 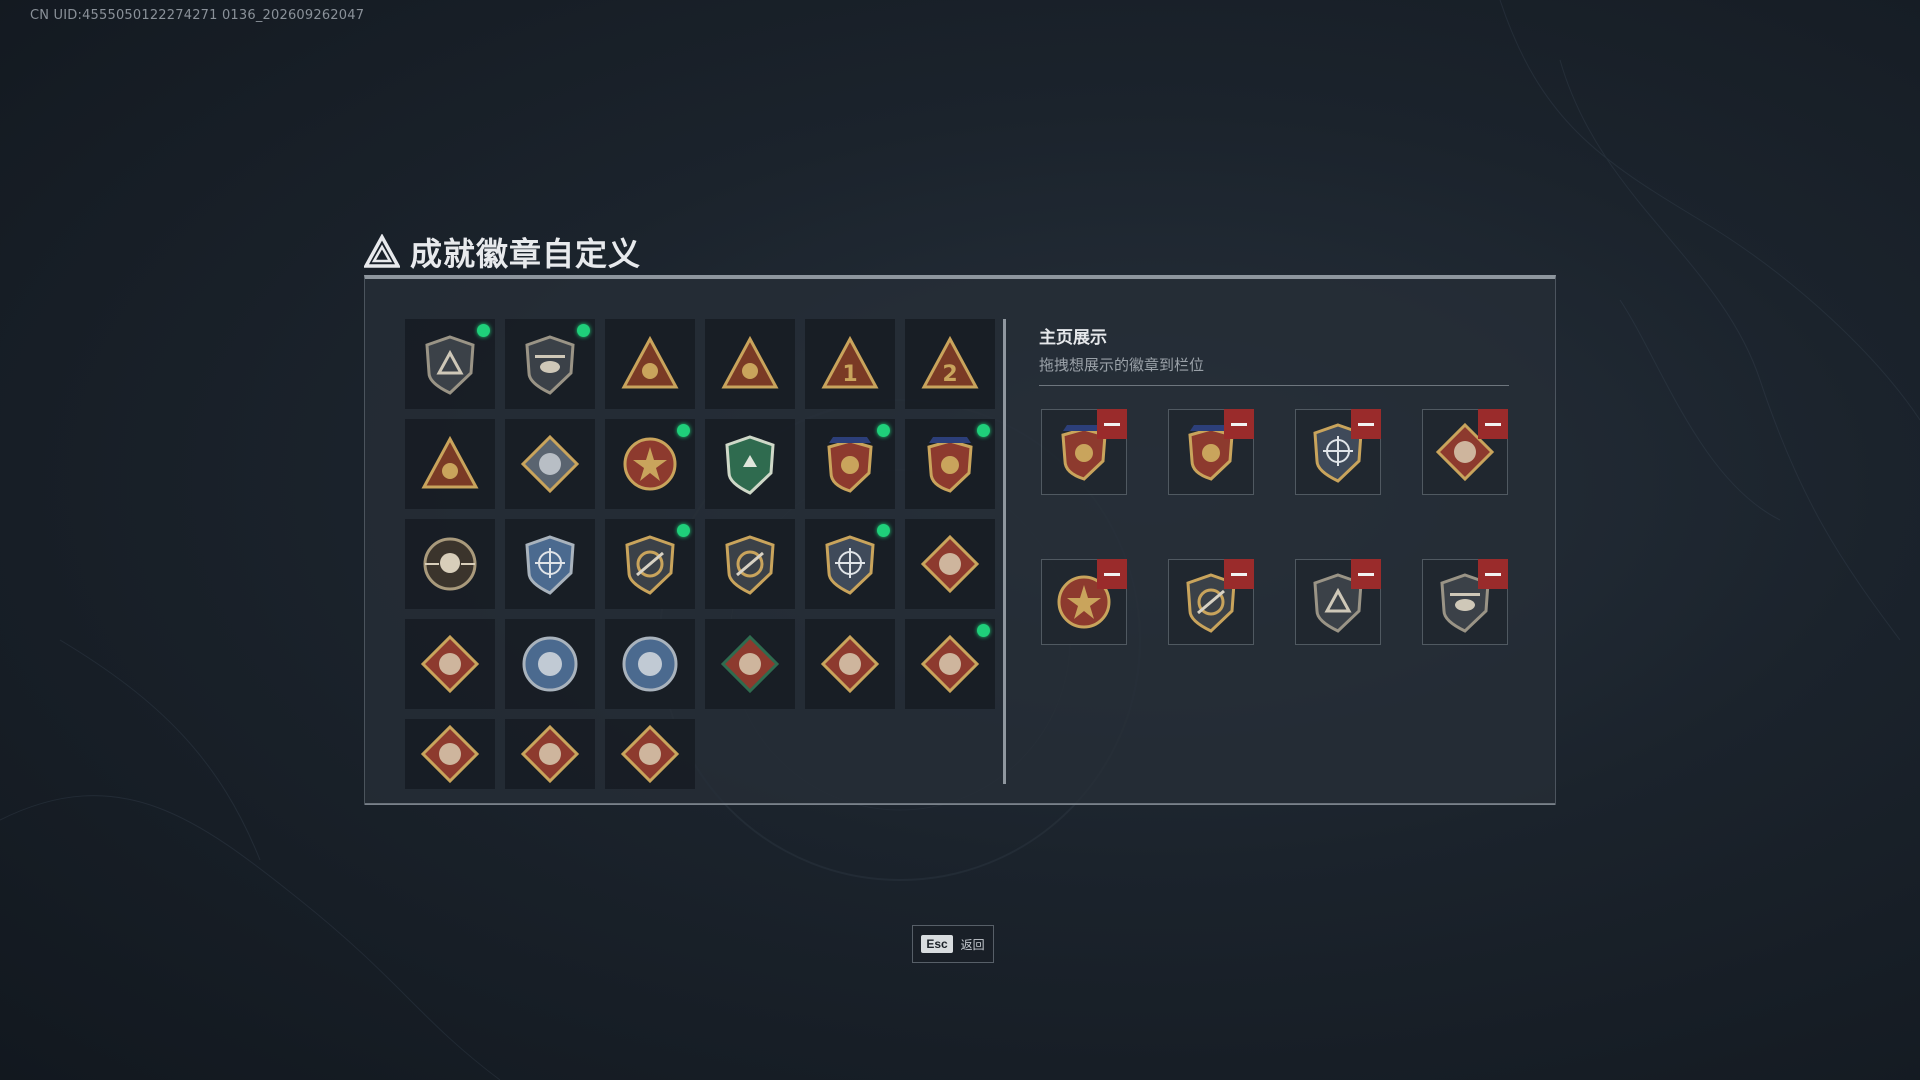 I want to click on showcase-title: 主页展示, so click(x=1073, y=337).